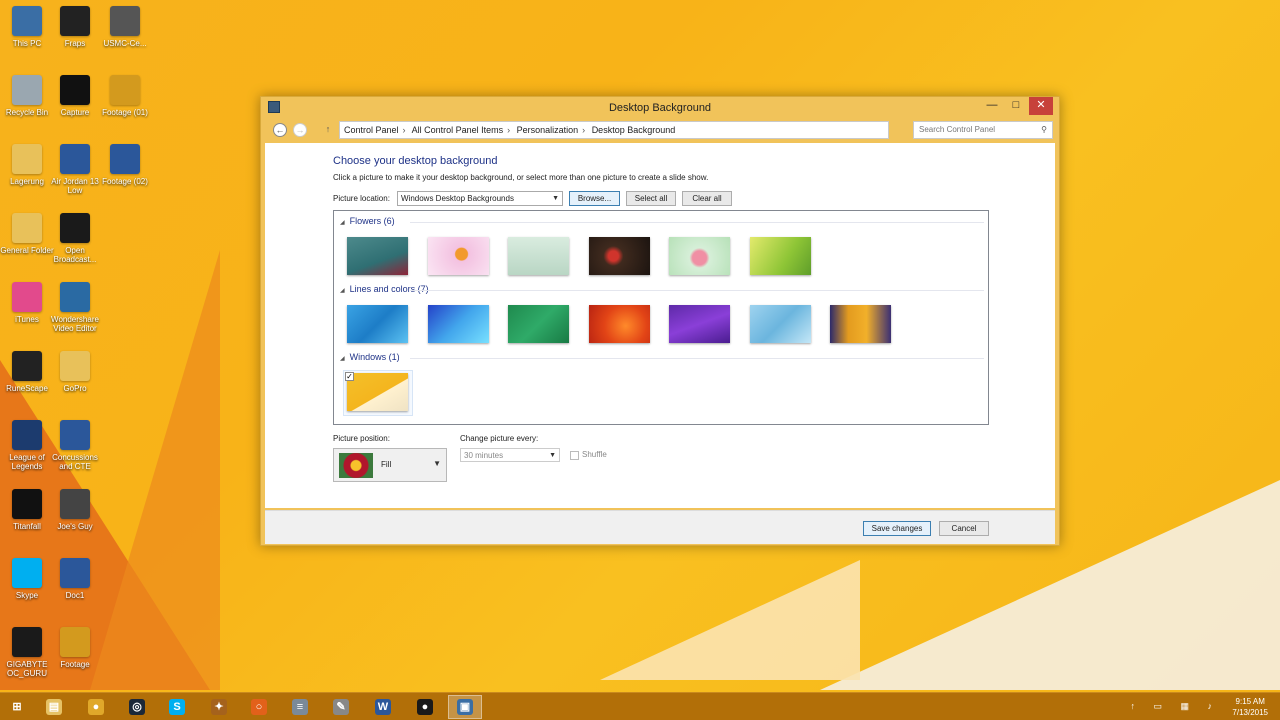 This screenshot has width=1280, height=720. What do you see at coordinates (548, 130) in the screenshot?
I see `breadcrumb-item: Personalization` at bounding box center [548, 130].